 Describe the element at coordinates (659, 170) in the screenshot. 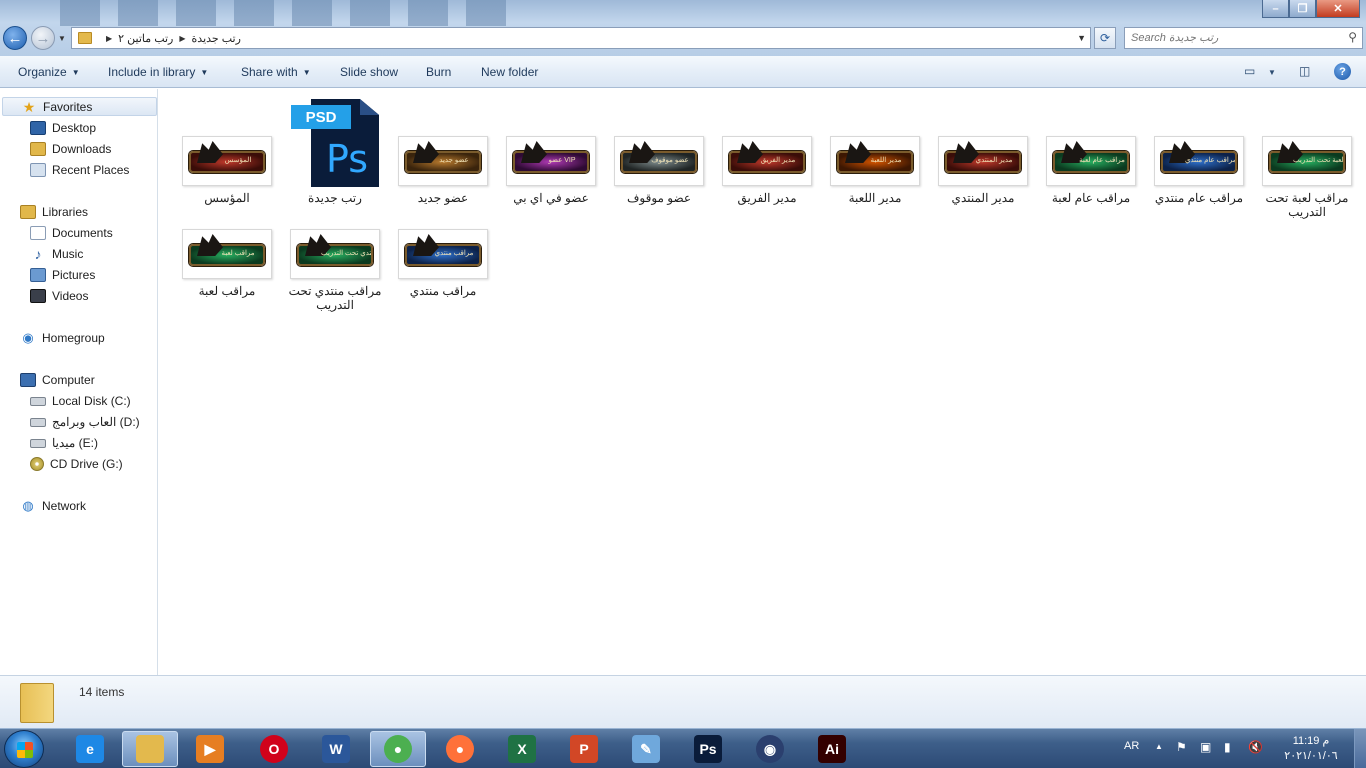

I see `image-file-item: عضو موقوف عضو موقوف` at that location.